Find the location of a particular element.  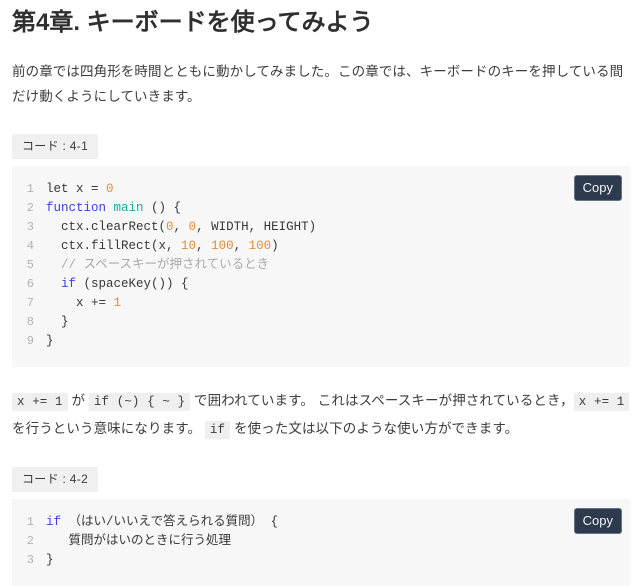

paragraph-text: を使った文は以下のような使い方ができます。 is located at coordinates (374, 428).